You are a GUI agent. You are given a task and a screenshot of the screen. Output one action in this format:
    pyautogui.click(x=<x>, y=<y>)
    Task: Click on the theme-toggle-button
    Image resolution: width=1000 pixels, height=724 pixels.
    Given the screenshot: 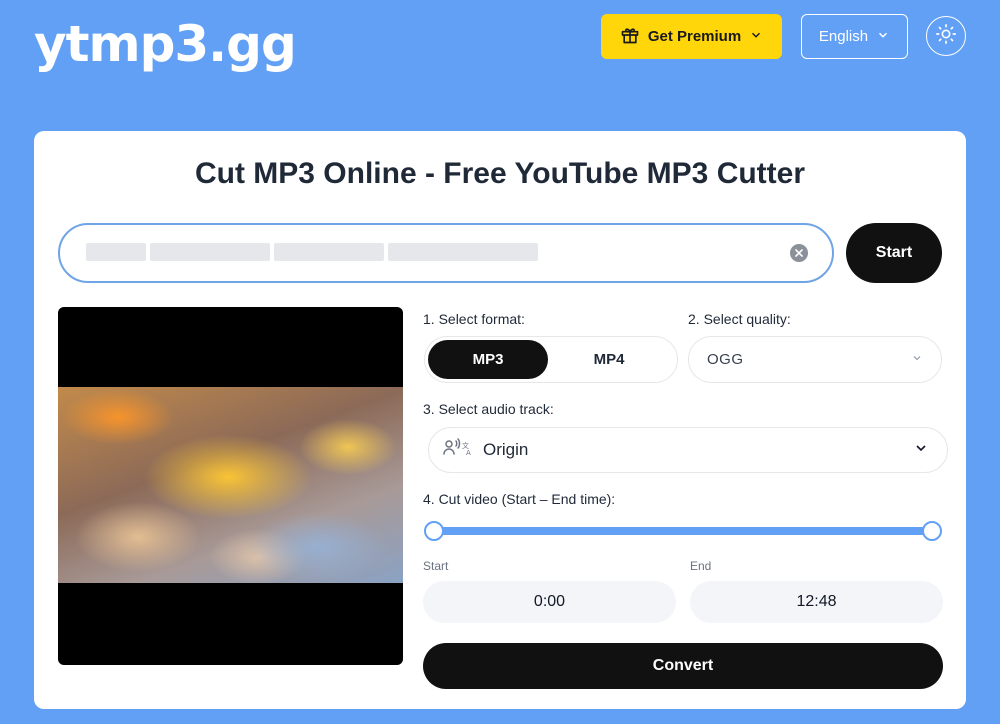 What is the action you would take?
    pyautogui.click(x=946, y=36)
    